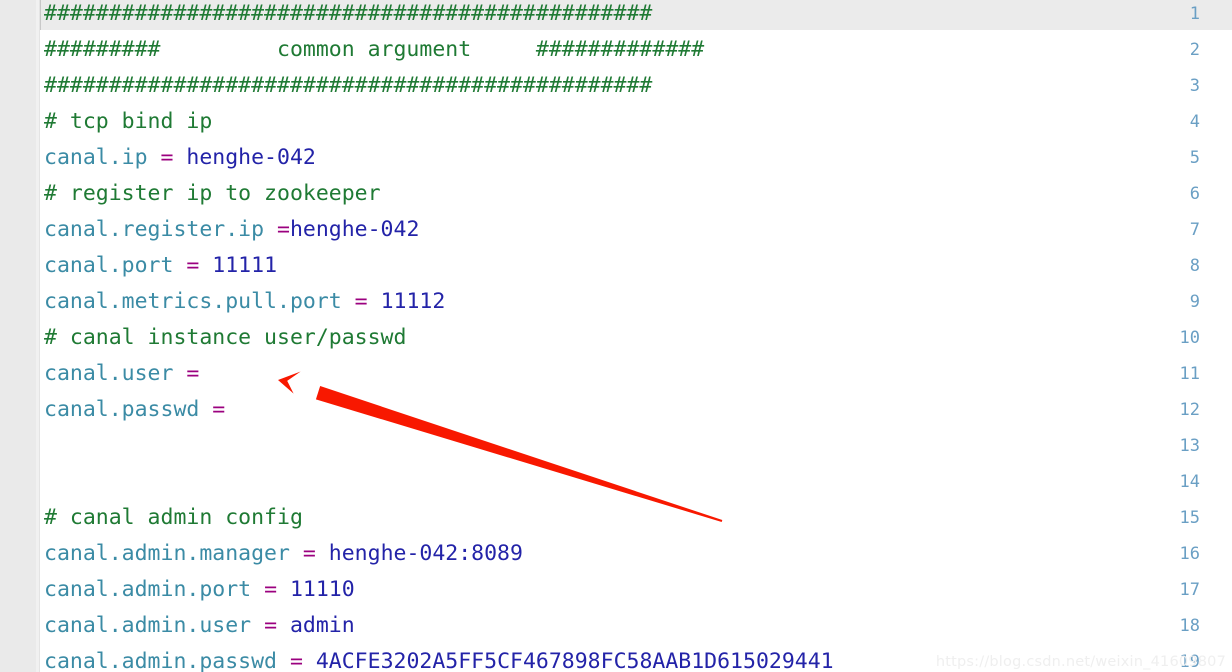 This screenshot has height=672, width=1232. I want to click on code-line-text: canal.port = 11111, so click(160, 266).